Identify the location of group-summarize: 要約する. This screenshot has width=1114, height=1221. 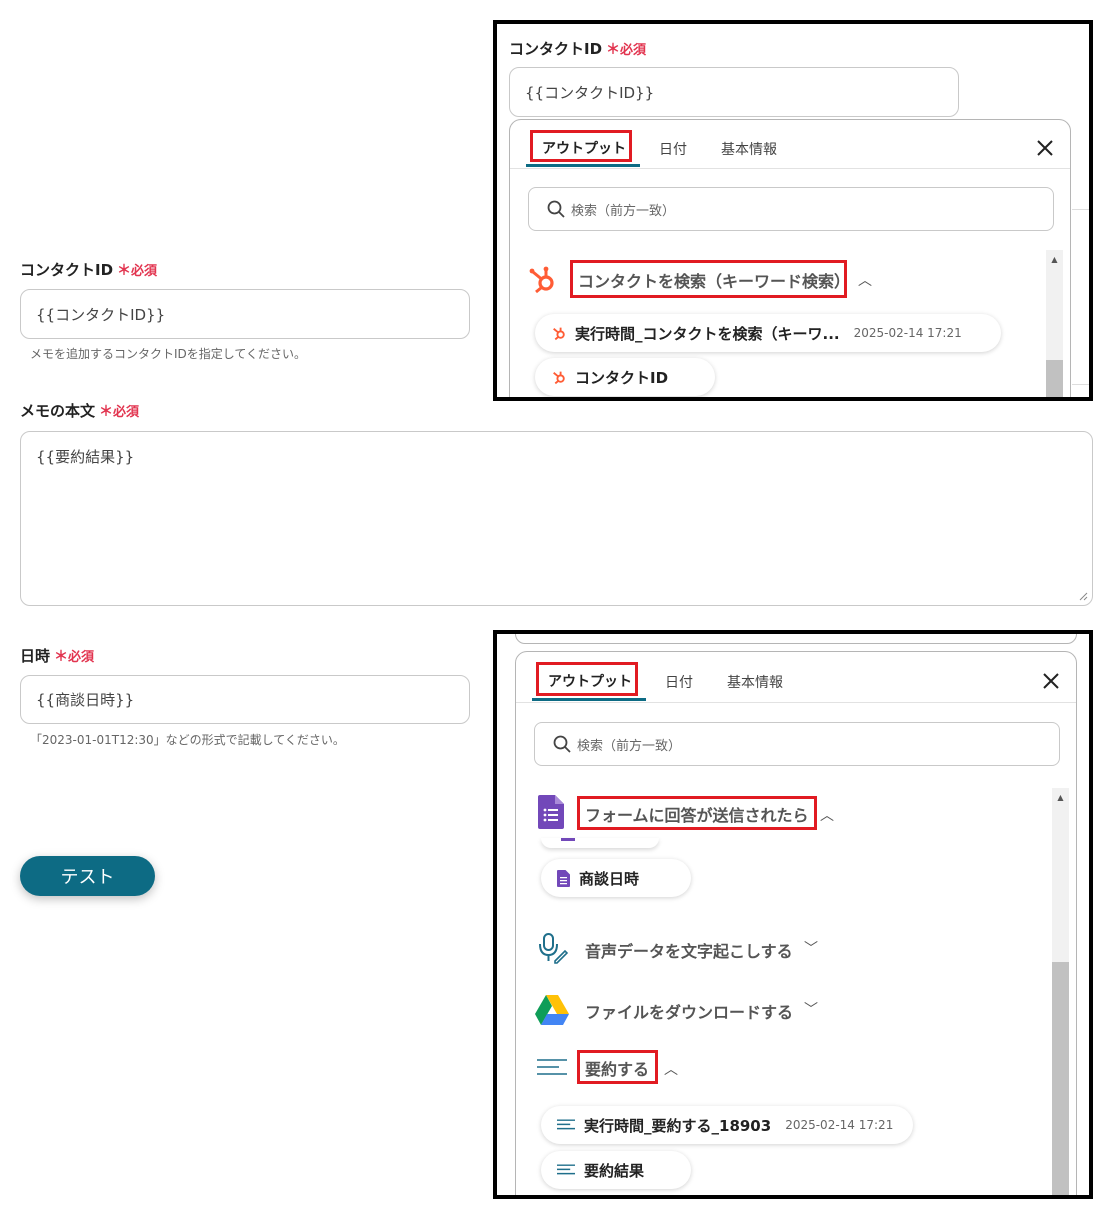
(617, 1068).